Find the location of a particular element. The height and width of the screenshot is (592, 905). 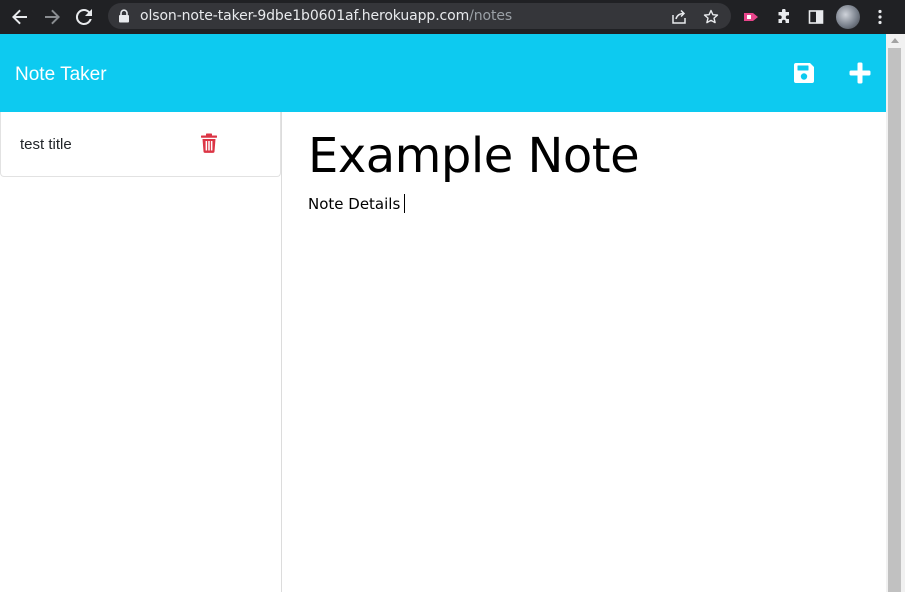

trash-icon is located at coordinates (209, 143).